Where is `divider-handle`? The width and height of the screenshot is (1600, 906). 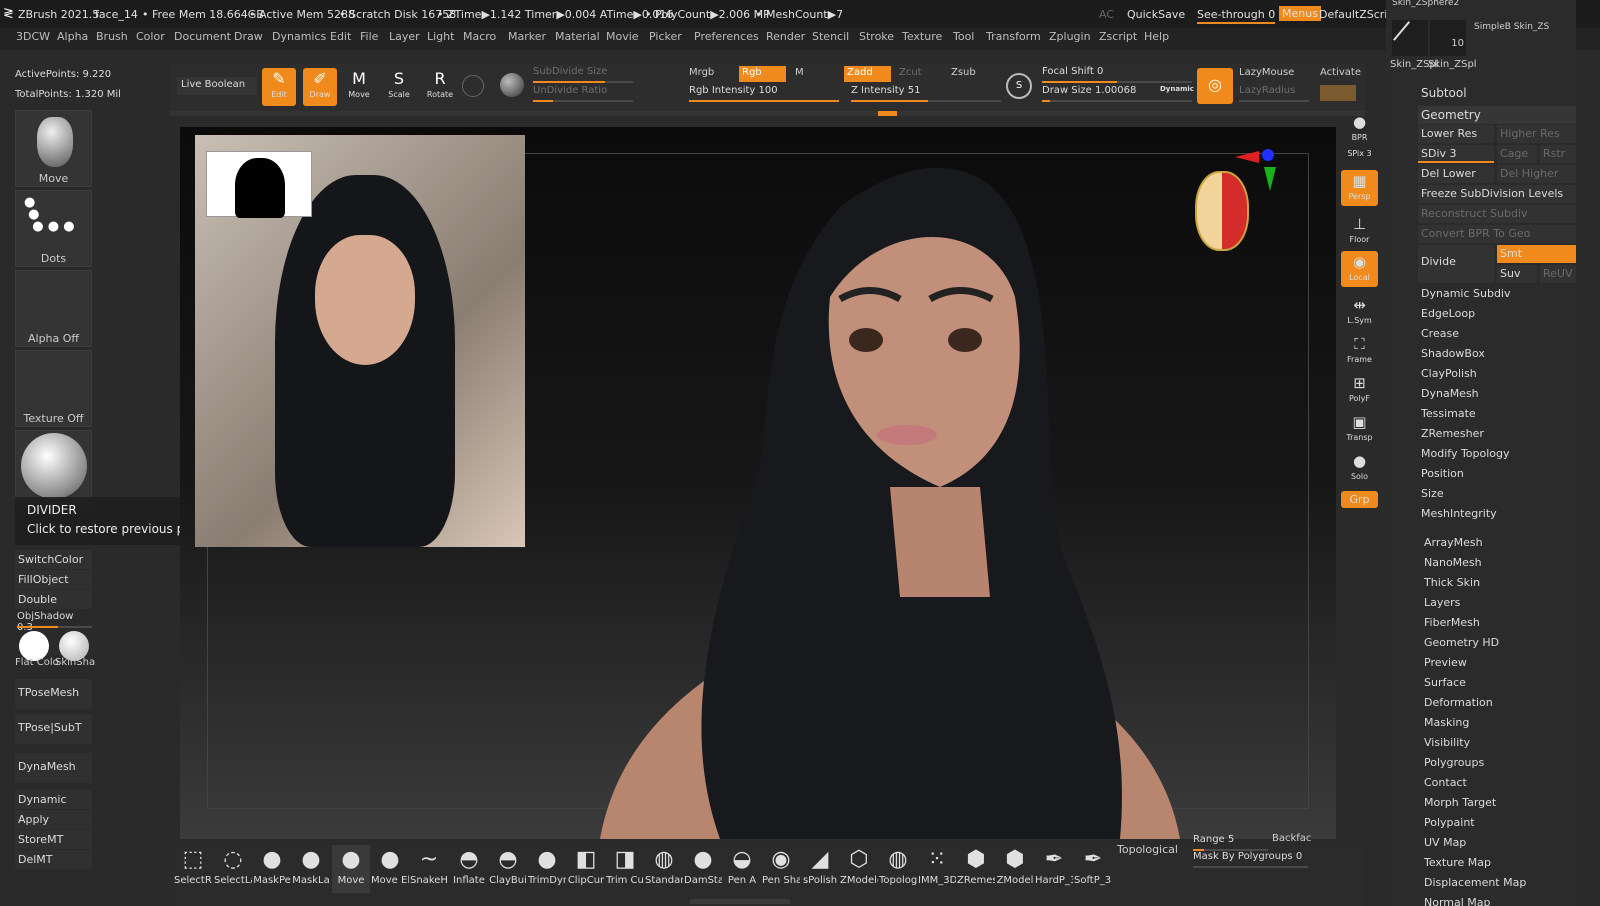
divider-handle is located at coordinates (887, 113).